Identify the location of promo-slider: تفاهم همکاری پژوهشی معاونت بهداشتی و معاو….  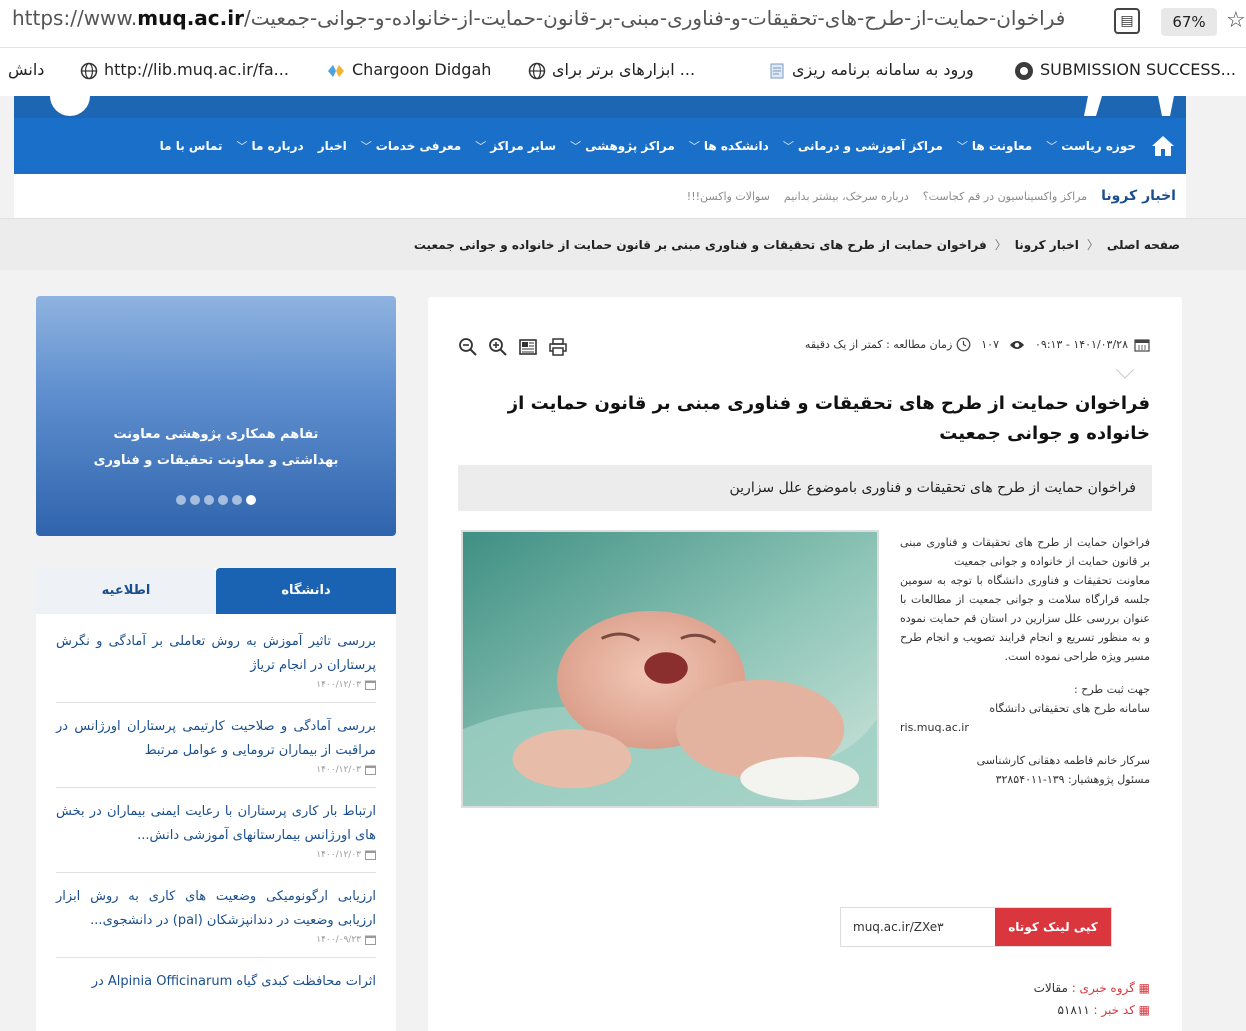
(216, 416).